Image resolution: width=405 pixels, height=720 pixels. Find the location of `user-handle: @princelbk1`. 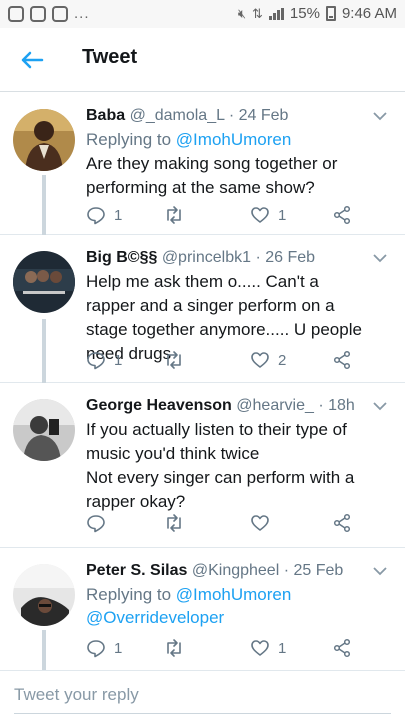

user-handle: @princelbk1 is located at coordinates (206, 257).